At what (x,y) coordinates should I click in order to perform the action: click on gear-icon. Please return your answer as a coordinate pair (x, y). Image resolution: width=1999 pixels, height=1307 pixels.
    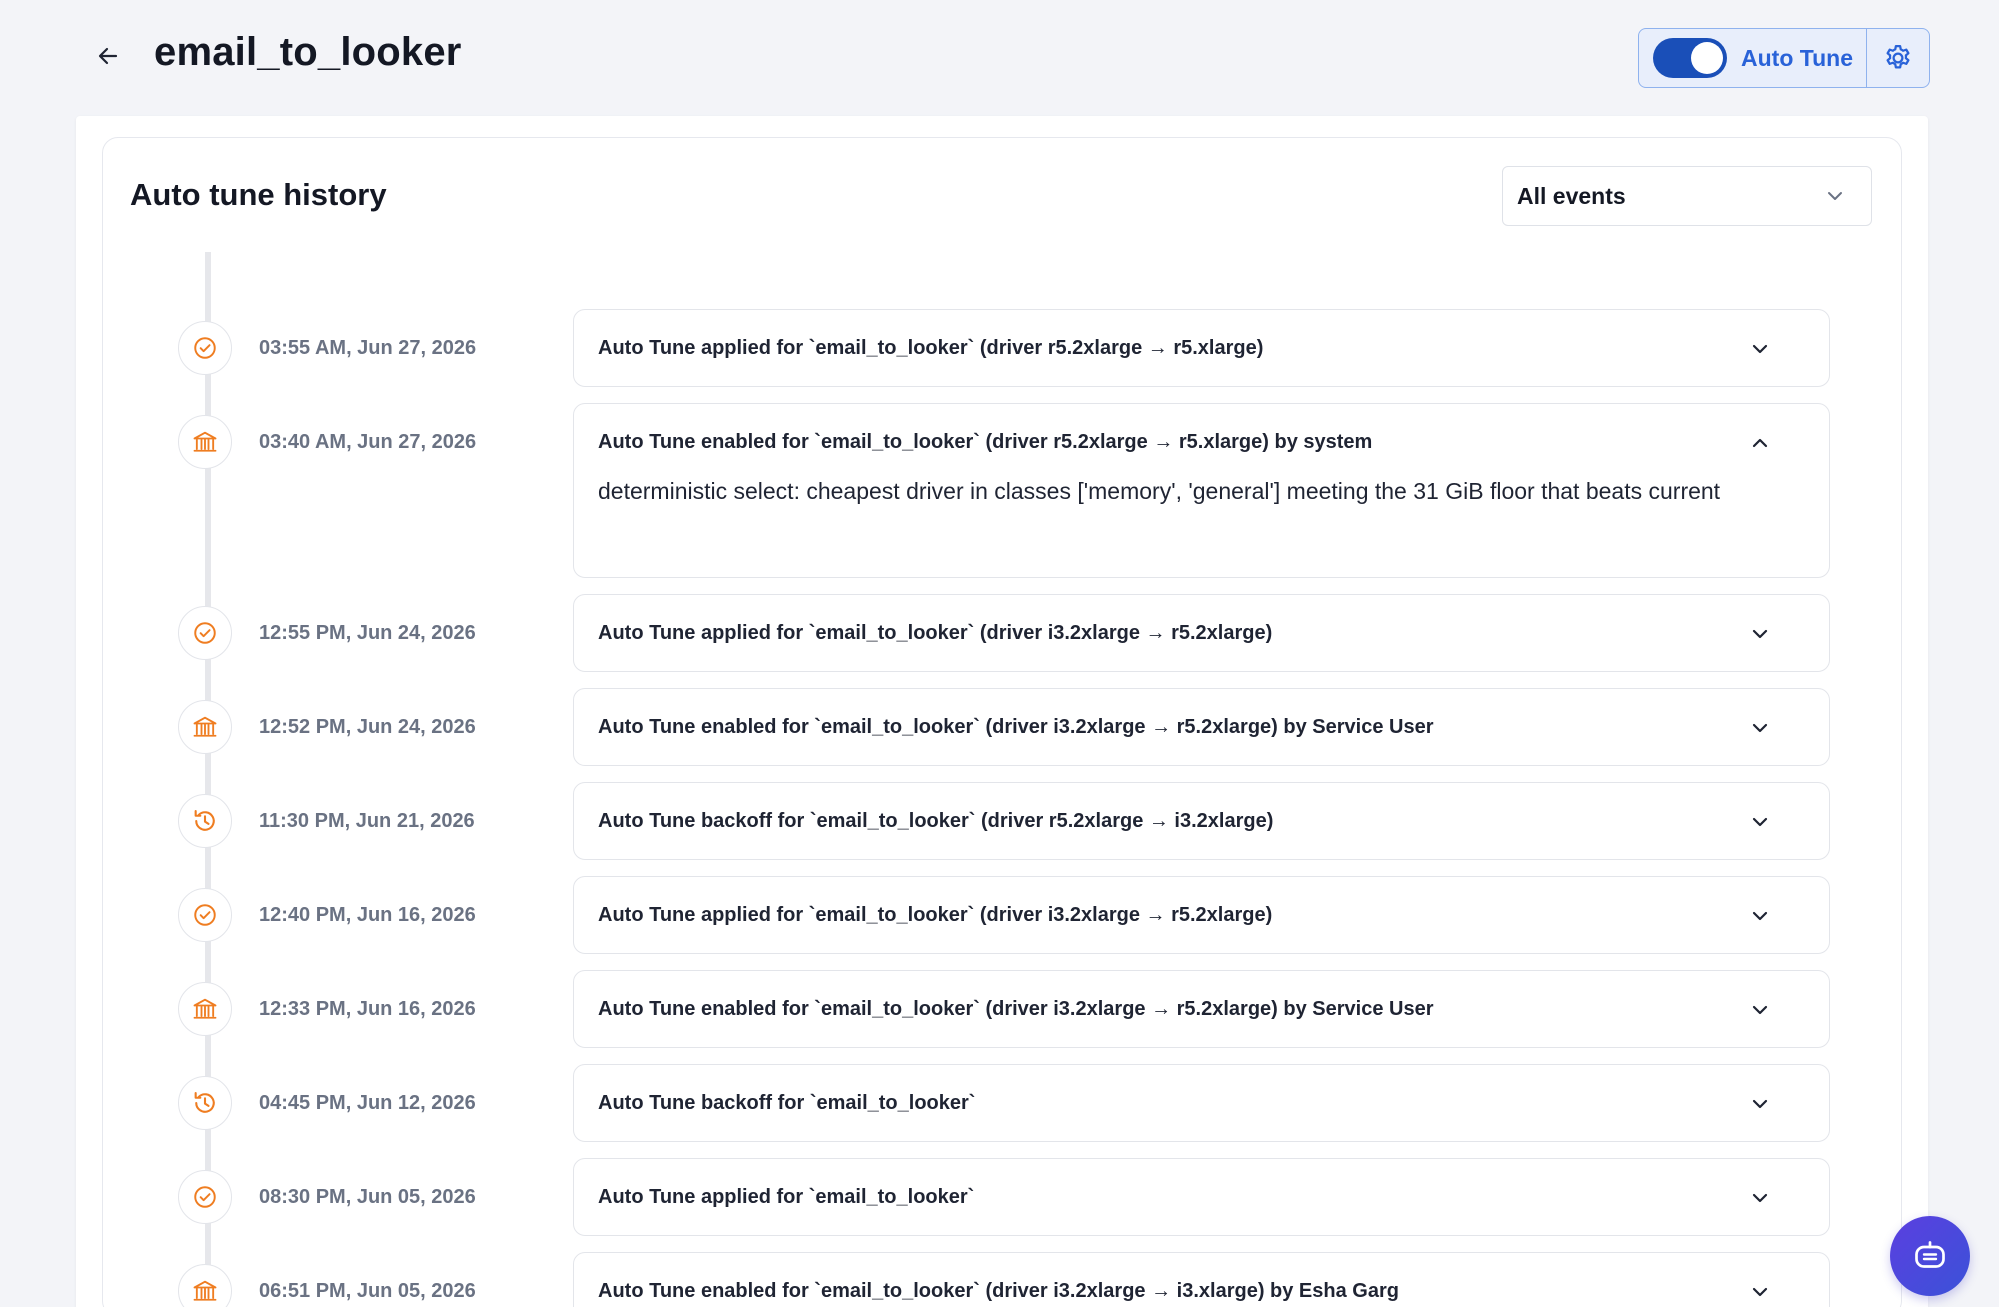
    Looking at the image, I should click on (1898, 57).